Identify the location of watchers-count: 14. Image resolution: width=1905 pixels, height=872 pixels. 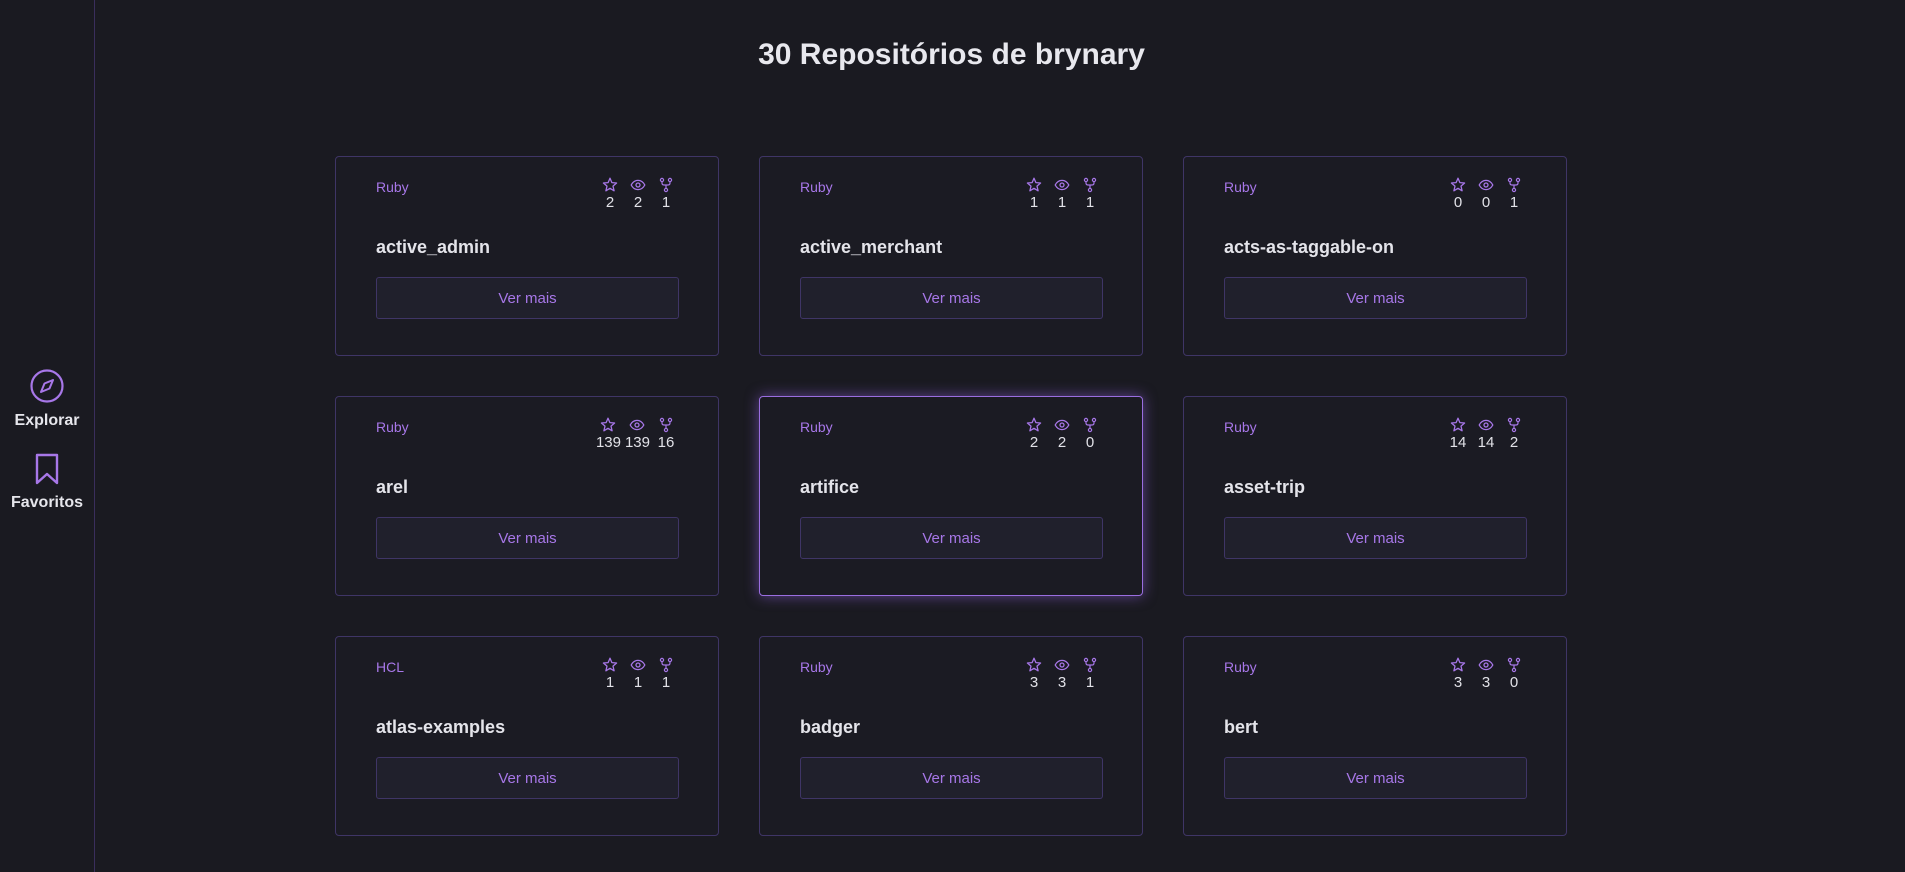
(1486, 442).